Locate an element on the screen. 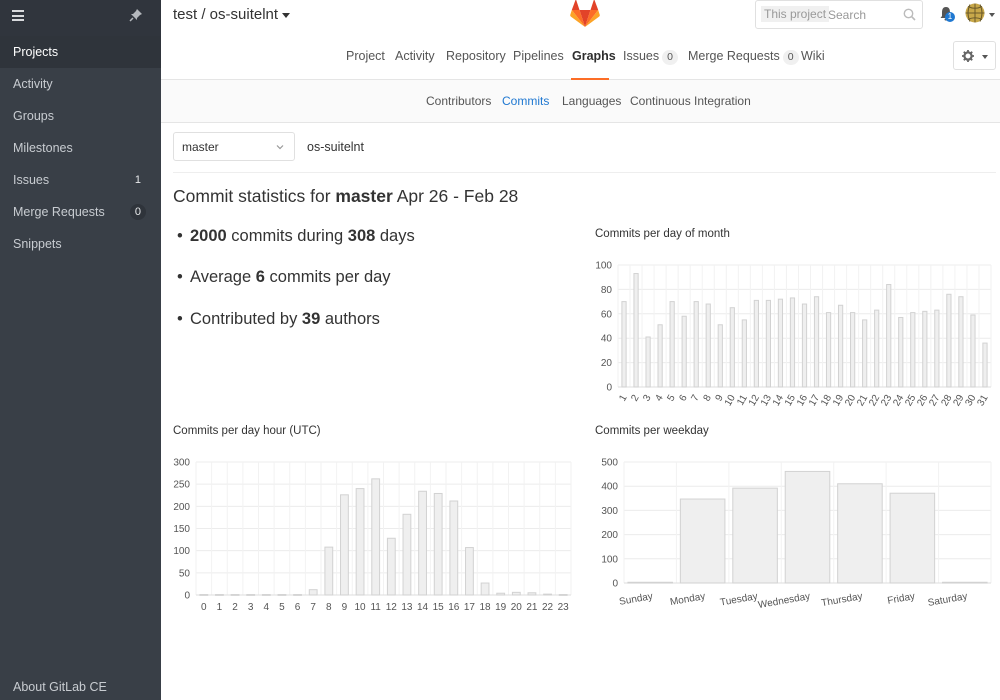 The image size is (1000, 700). sidebar-item-label: Projects is located at coordinates (36, 52).